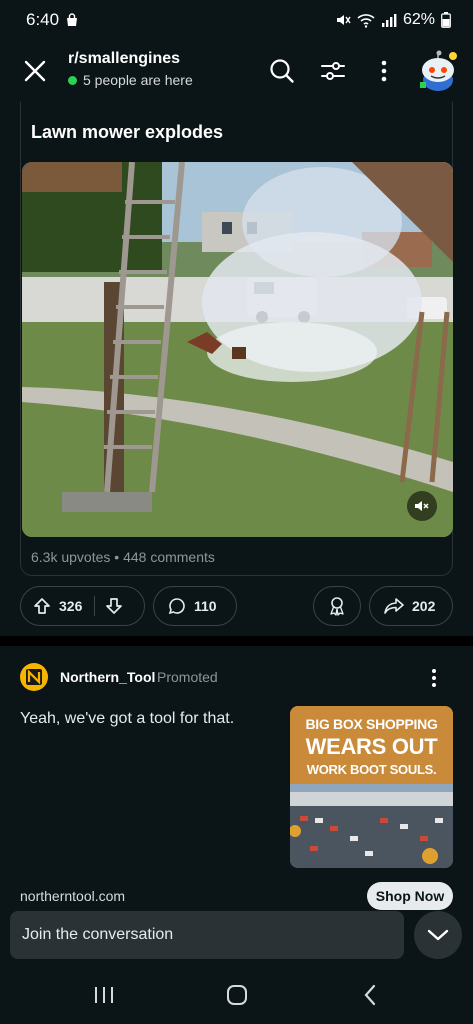 The image size is (473, 1024). I want to click on comment-icon, so click(176, 606).